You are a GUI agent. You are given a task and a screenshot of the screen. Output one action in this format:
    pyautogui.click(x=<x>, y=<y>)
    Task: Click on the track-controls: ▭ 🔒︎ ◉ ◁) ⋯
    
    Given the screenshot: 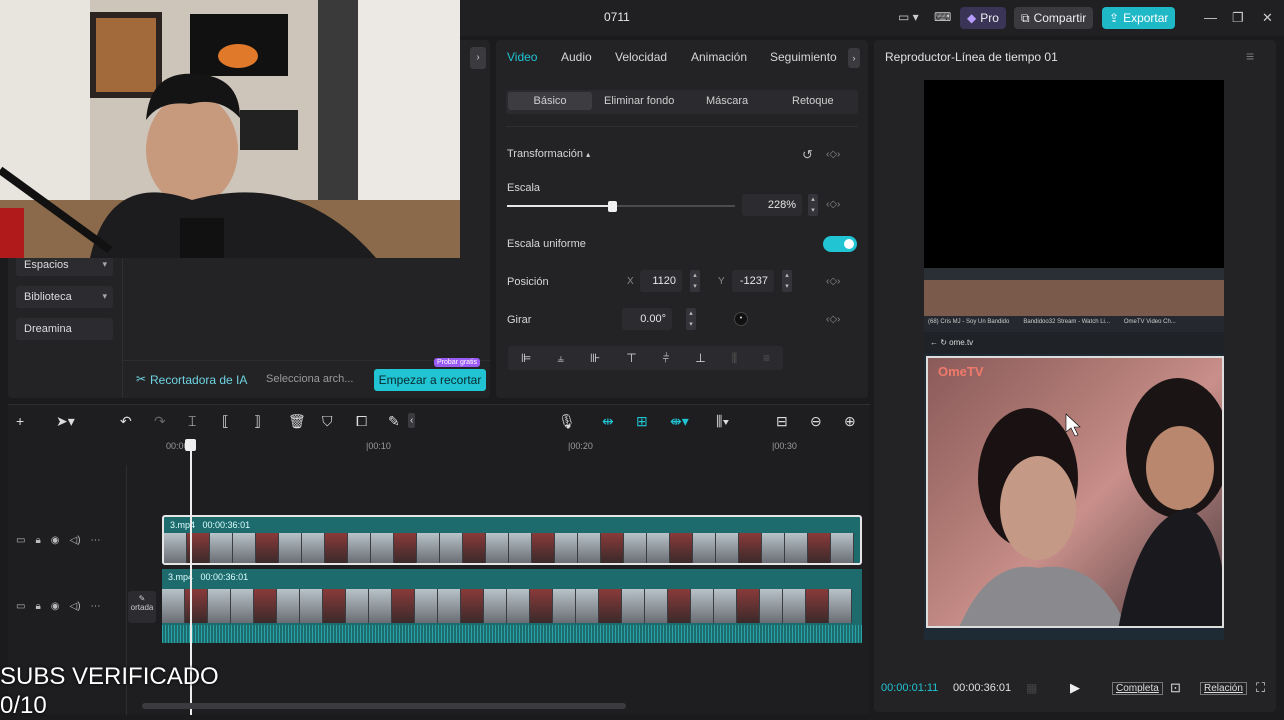 What is the action you would take?
    pyautogui.click(x=58, y=606)
    